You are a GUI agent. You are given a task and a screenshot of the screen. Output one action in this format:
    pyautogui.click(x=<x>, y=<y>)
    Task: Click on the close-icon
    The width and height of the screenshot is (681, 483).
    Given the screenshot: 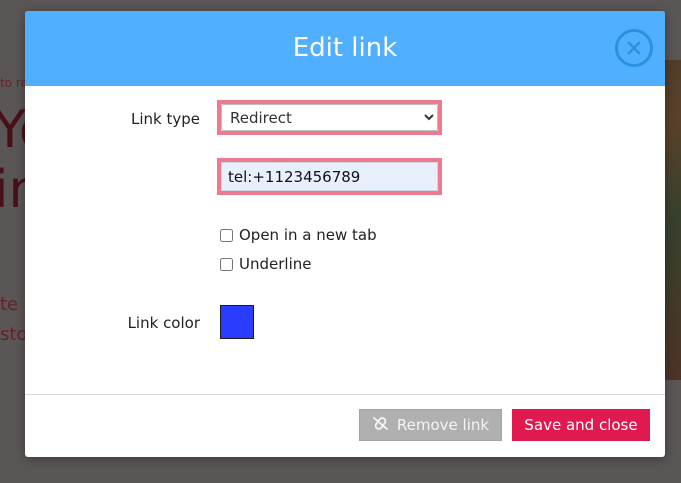 What is the action you would take?
    pyautogui.click(x=634, y=48)
    